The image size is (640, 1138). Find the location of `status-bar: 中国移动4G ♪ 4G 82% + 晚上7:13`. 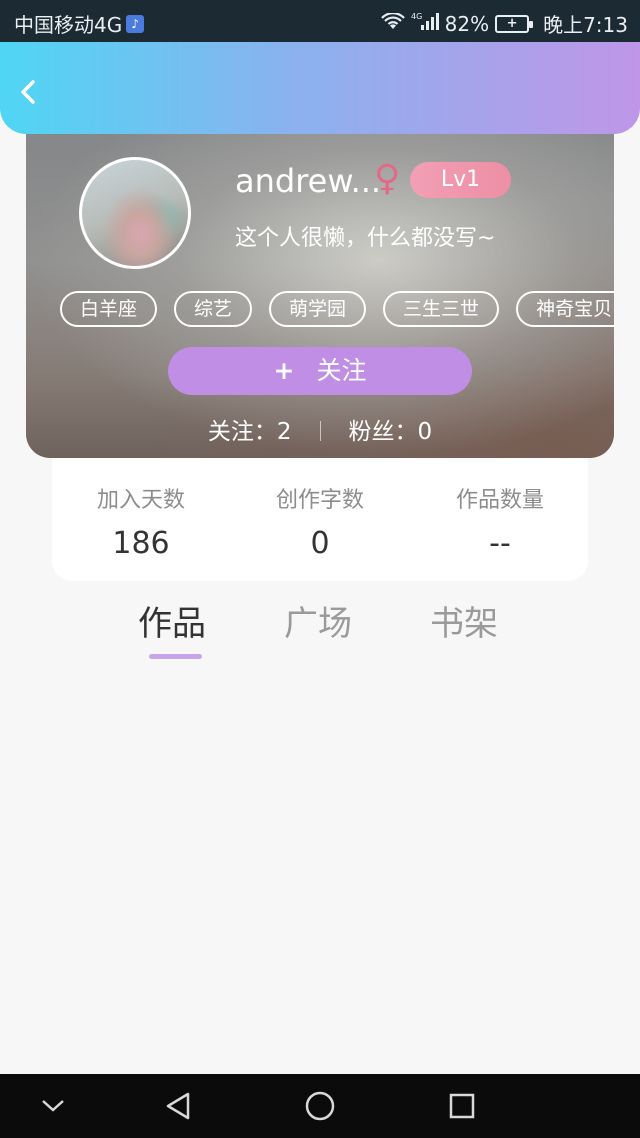

status-bar: 中国移动4G ♪ 4G 82% + 晚上7:13 is located at coordinates (320, 21).